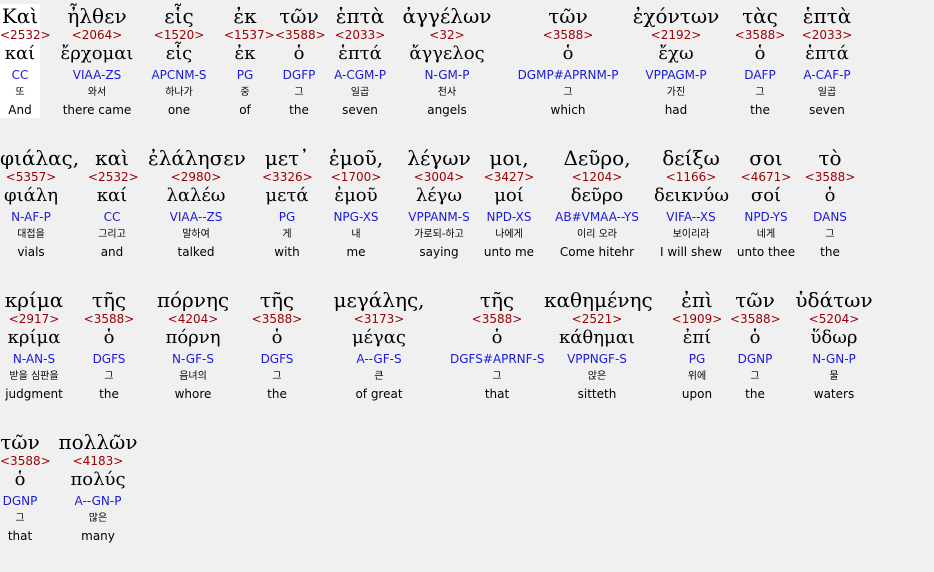 The width and height of the screenshot is (934, 572). Describe the element at coordinates (509, 217) in the screenshot. I see `parsing-code: NPD-XS` at that location.